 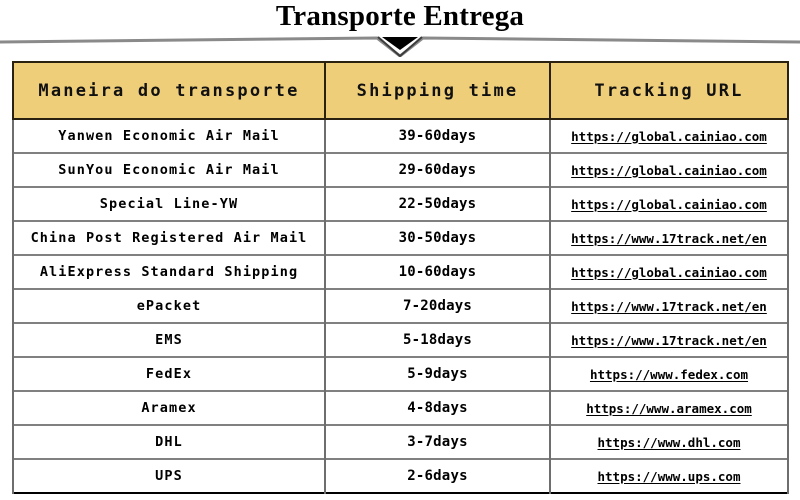 I want to click on banner-header: Transporte Entrega, so click(x=400, y=29).